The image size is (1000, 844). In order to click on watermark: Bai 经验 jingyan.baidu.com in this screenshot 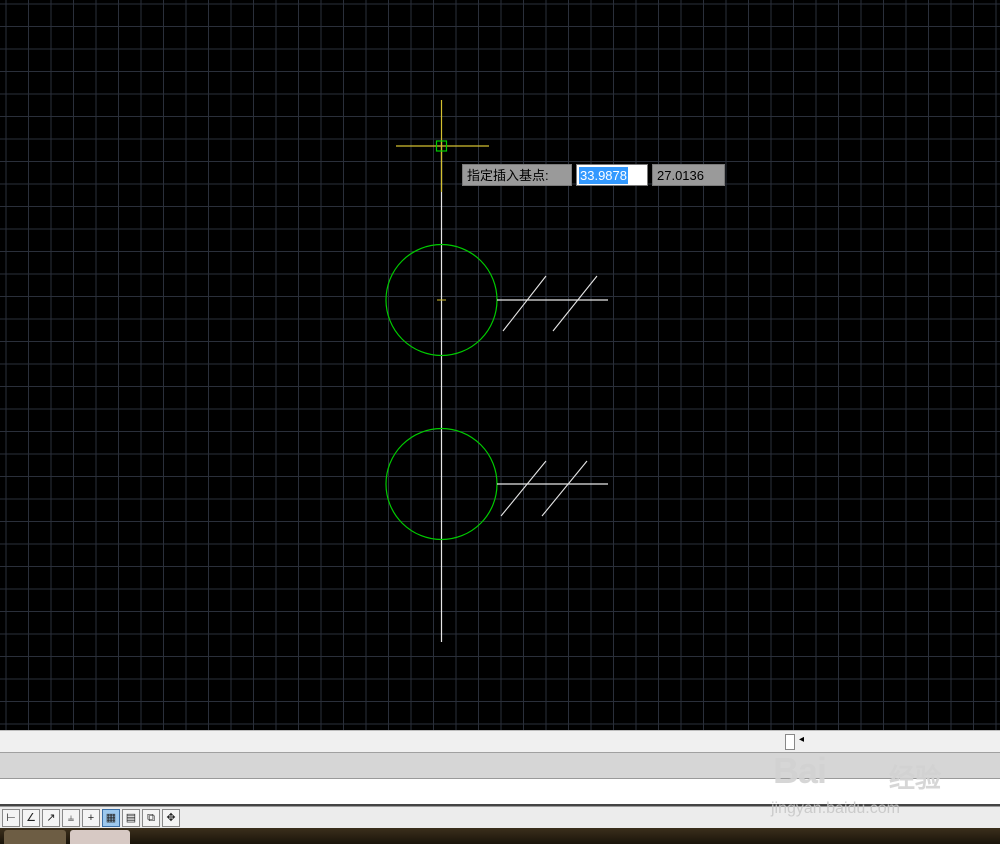, I will do `click(875, 781)`.